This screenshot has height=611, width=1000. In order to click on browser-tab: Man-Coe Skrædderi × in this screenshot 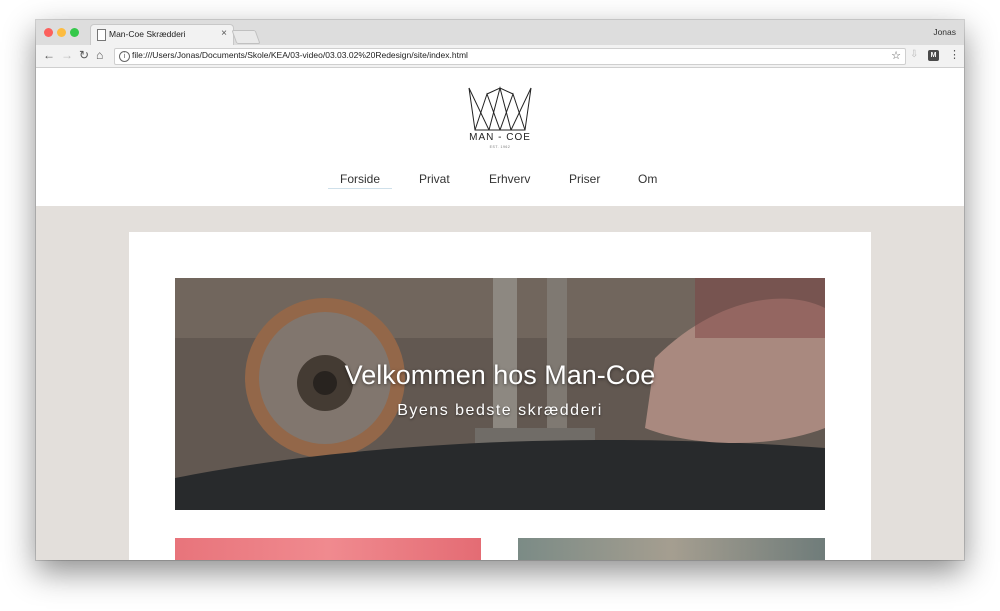, I will do `click(162, 35)`.